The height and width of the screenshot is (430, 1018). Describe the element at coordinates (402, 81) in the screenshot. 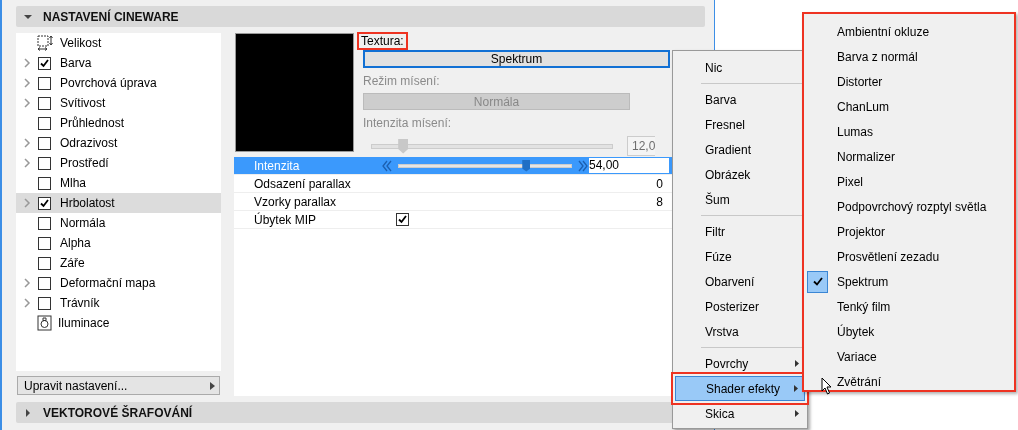

I see `blend-mode-label: Režim mísení:` at that location.